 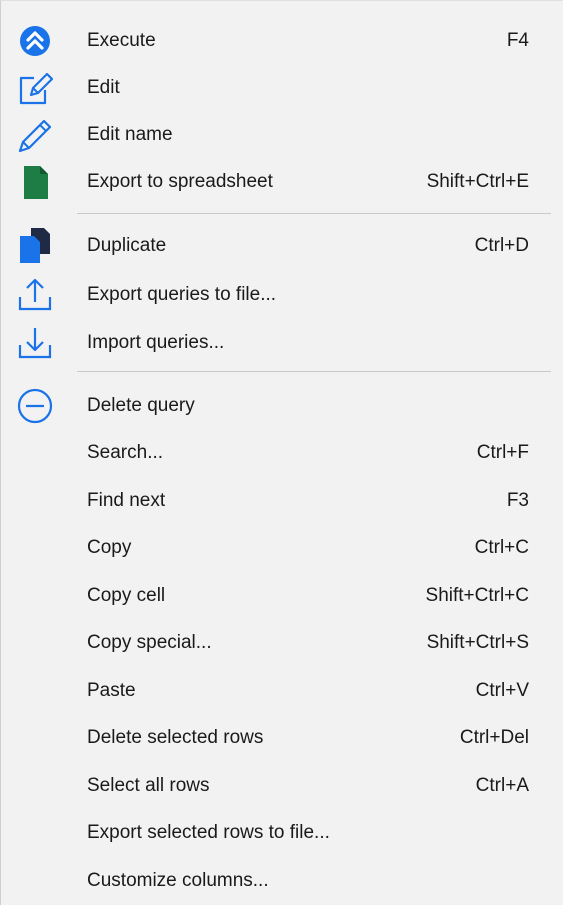 I want to click on menu-item-execute: Execute F4, so click(x=279, y=40).